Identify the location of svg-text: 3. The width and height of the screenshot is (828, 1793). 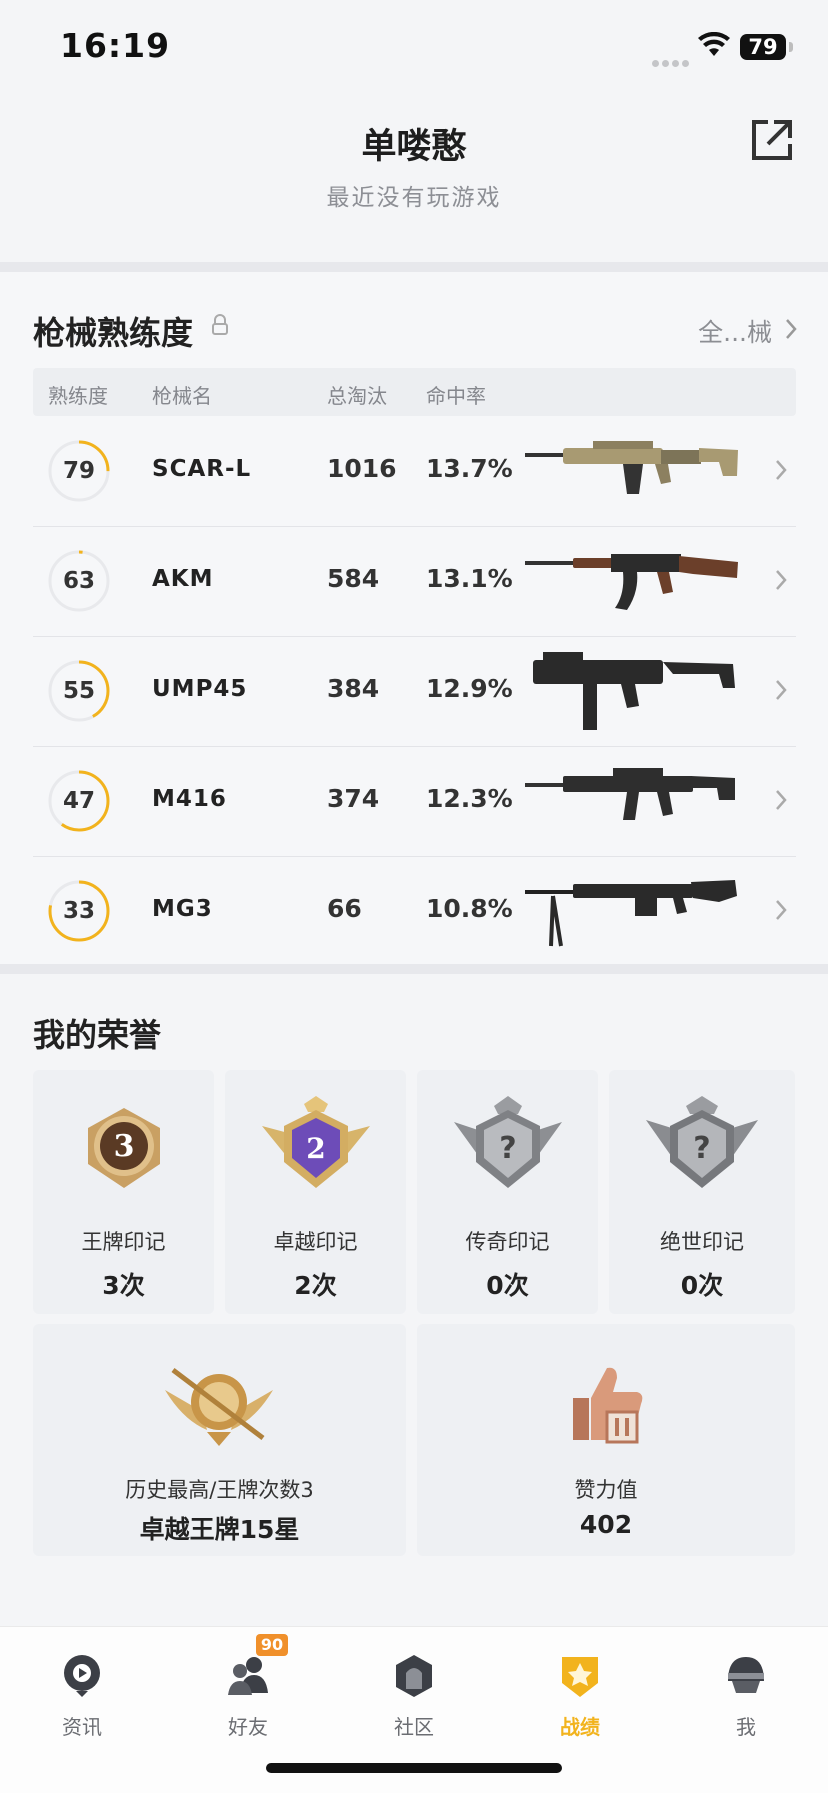
(124, 1146).